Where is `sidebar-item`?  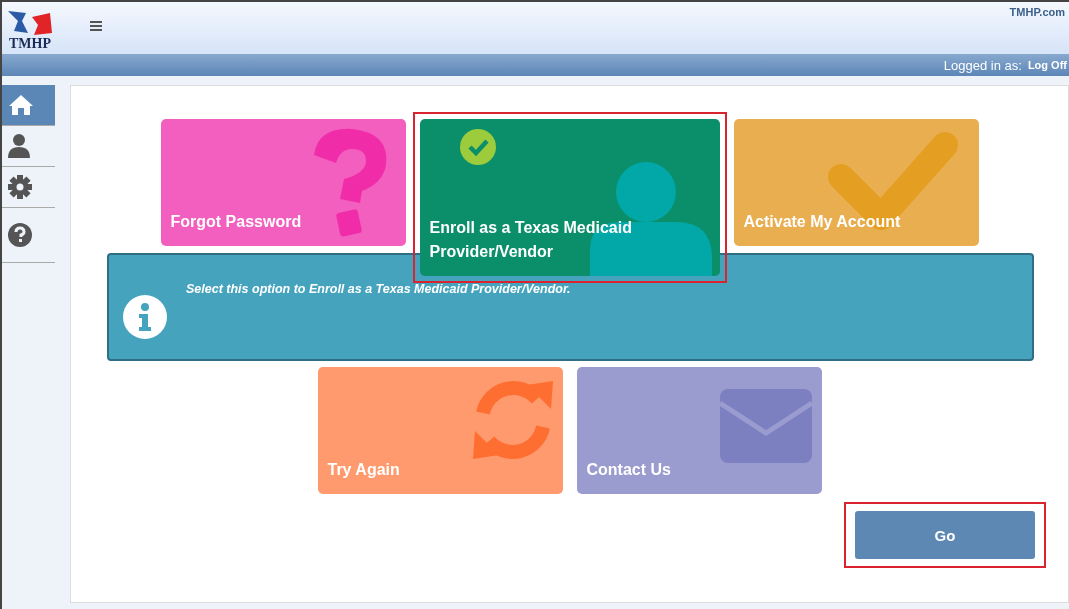 sidebar-item is located at coordinates (28, 105).